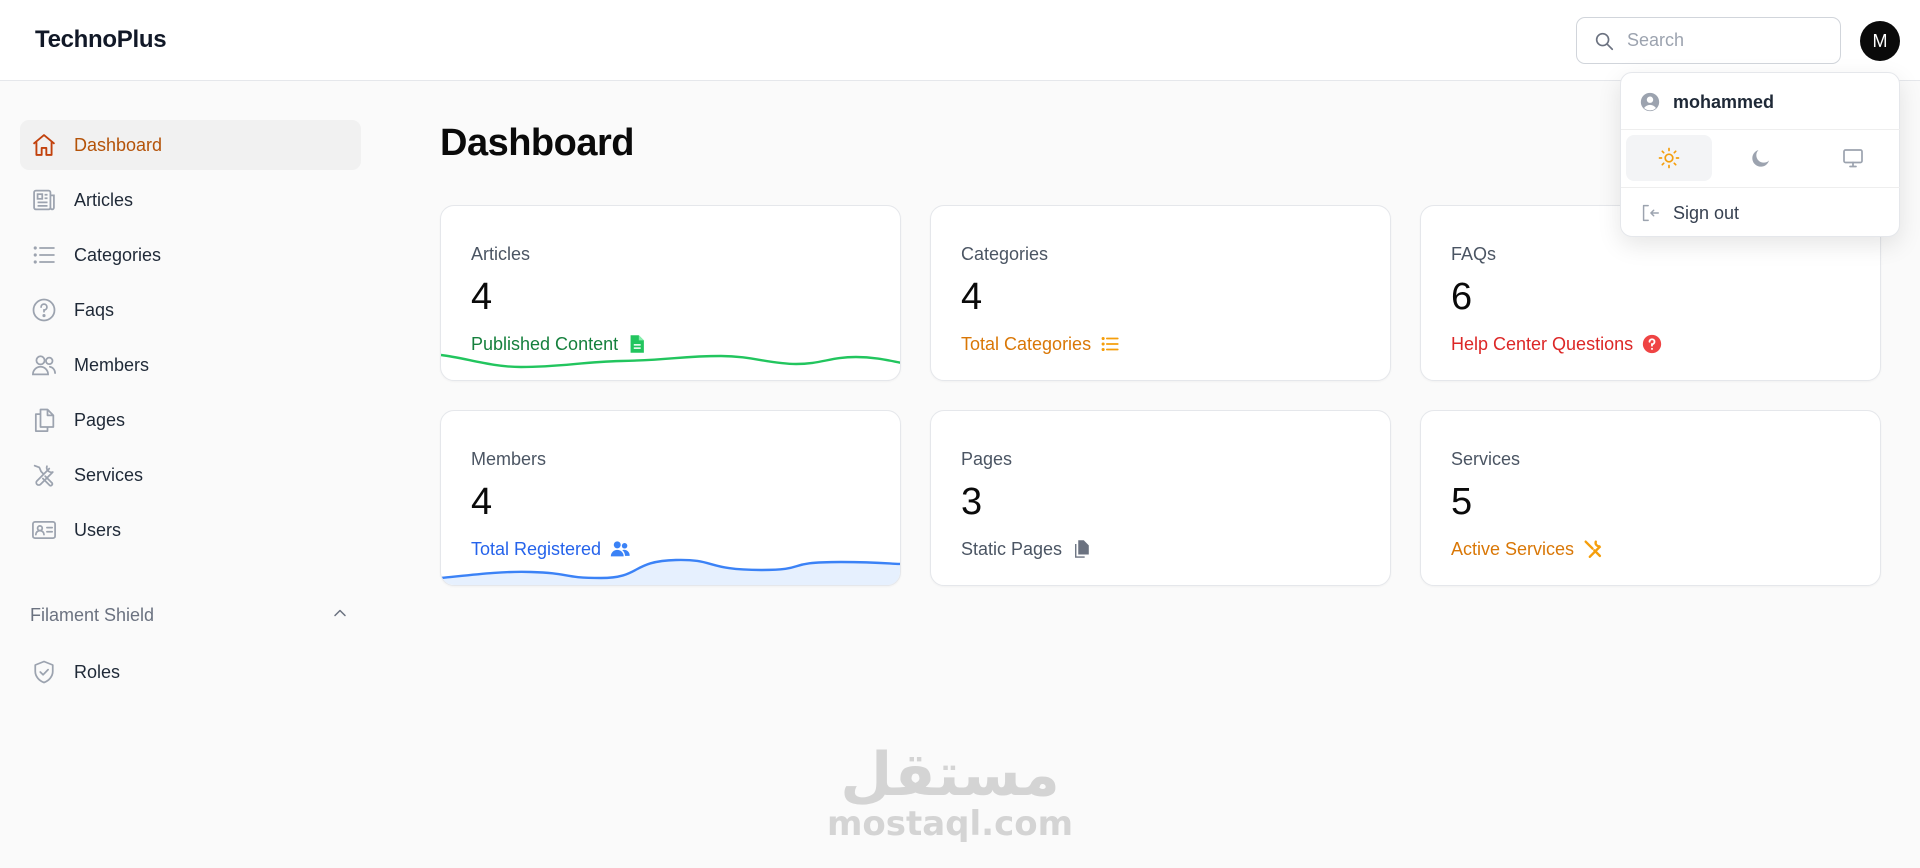  What do you see at coordinates (1012, 548) in the screenshot?
I see `stat-description-text: Static Pages` at bounding box center [1012, 548].